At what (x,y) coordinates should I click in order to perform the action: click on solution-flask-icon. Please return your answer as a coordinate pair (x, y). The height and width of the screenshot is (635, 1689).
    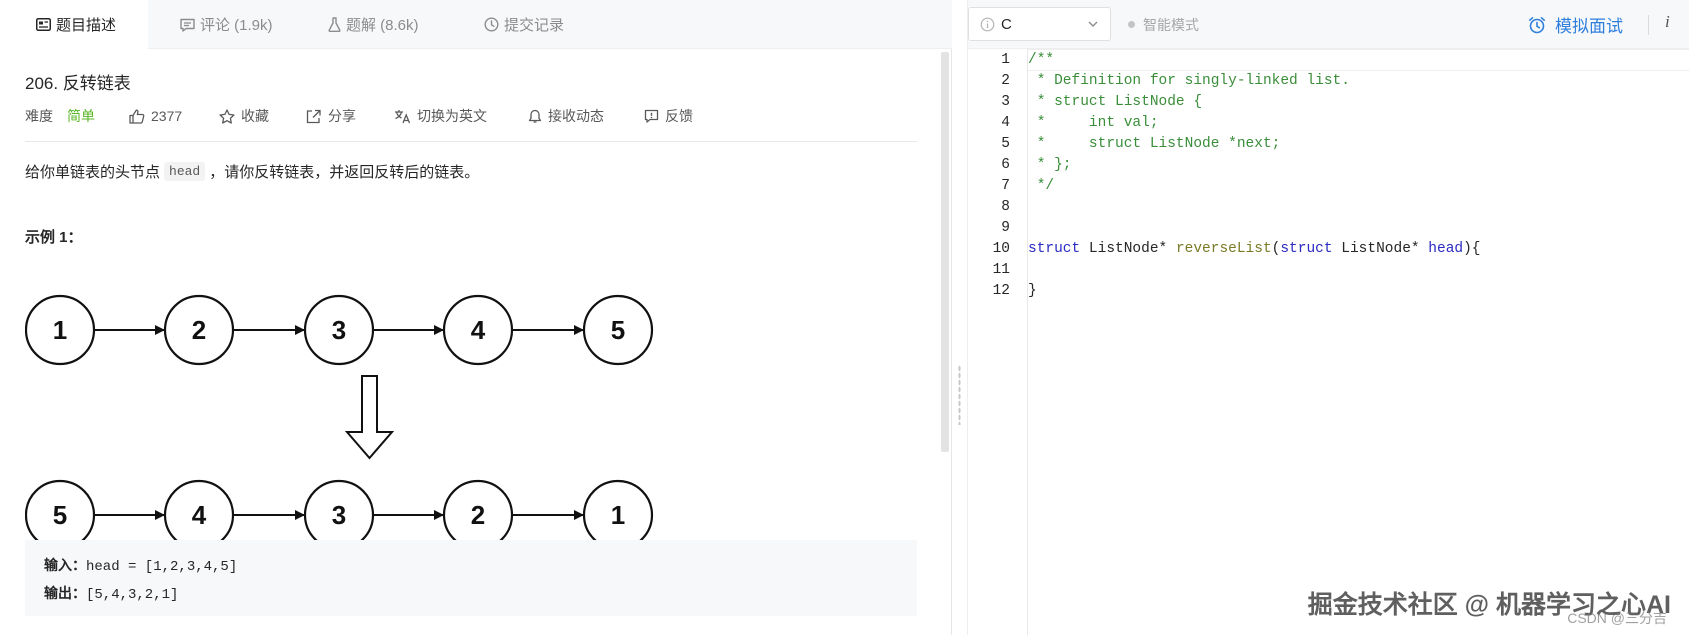
    Looking at the image, I should click on (334, 24).